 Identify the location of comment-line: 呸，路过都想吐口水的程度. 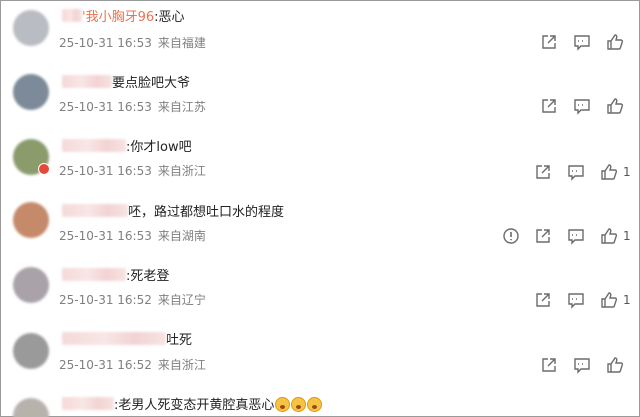
(173, 213).